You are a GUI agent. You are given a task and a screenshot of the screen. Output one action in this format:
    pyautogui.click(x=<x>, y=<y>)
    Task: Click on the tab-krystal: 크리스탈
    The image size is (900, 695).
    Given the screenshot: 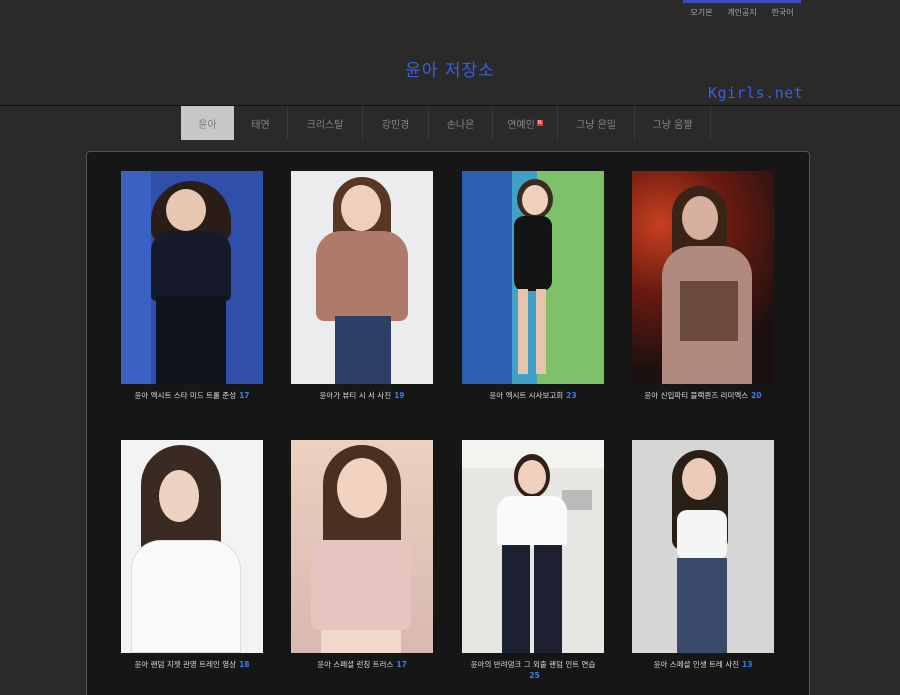 What is the action you would take?
    pyautogui.click(x=325, y=123)
    